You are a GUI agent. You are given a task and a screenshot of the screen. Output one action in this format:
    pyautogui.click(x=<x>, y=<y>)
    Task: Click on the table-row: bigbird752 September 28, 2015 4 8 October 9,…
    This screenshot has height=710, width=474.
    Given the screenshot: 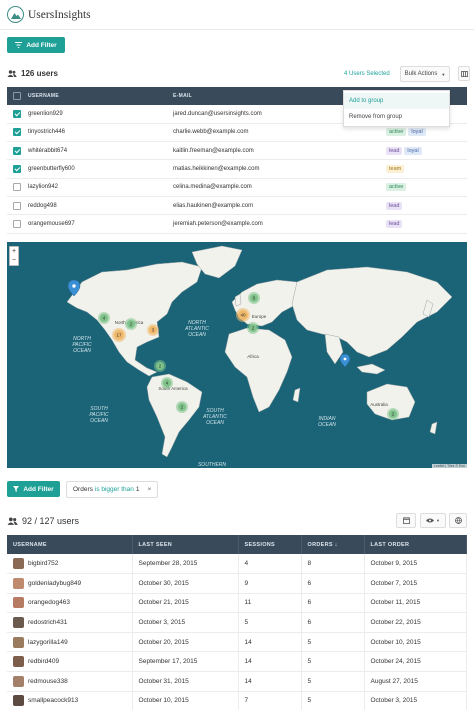 What is the action you would take?
    pyautogui.click(x=237, y=564)
    